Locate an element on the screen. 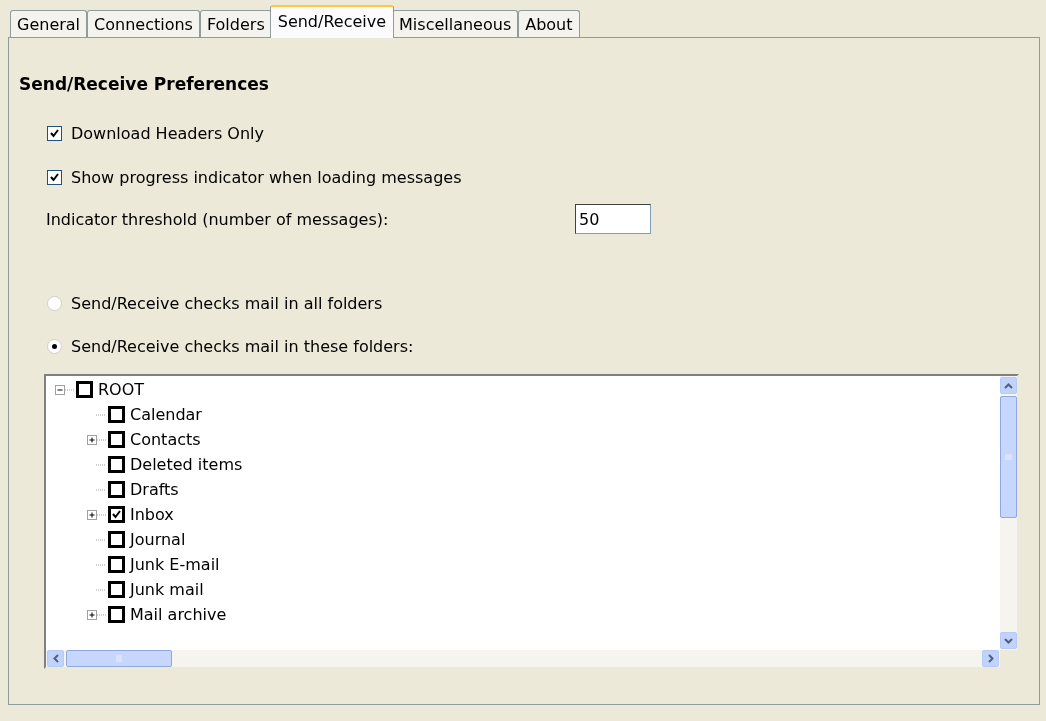  tab: Folders is located at coordinates (235, 23).